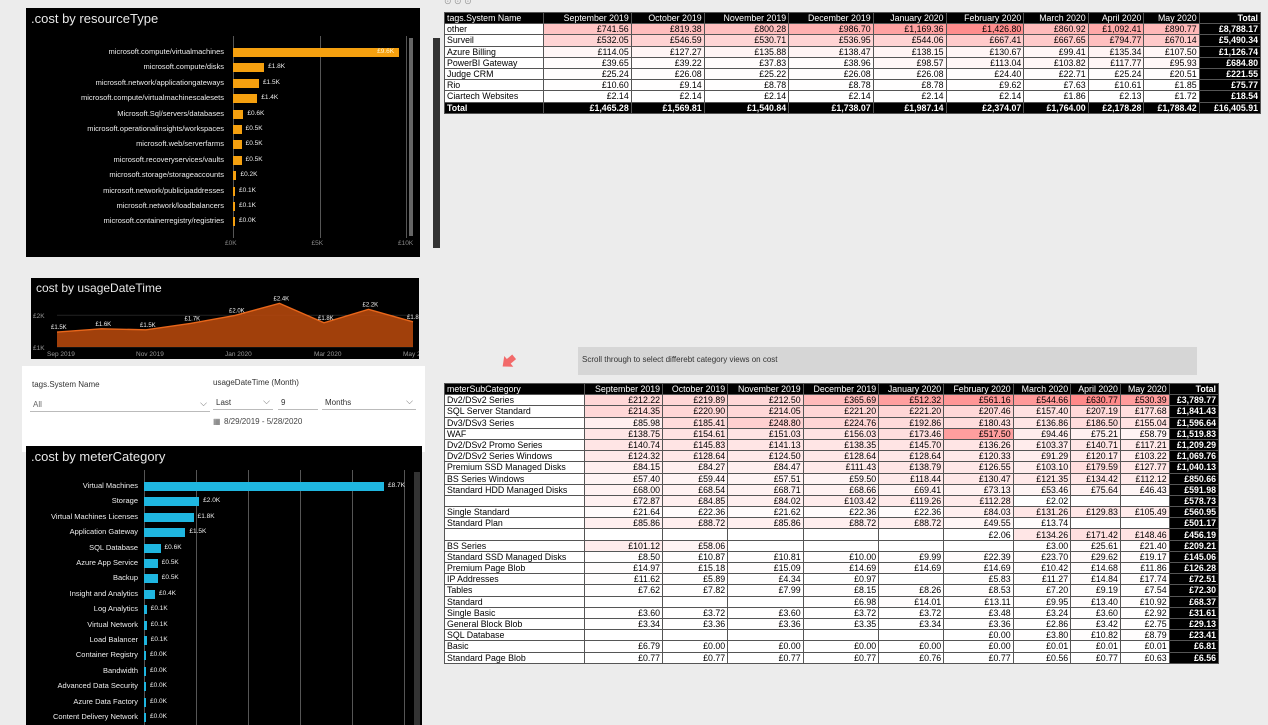  What do you see at coordinates (985, 107) in the screenshot?
I see `table-cell: £2,374.07` at bounding box center [985, 107].